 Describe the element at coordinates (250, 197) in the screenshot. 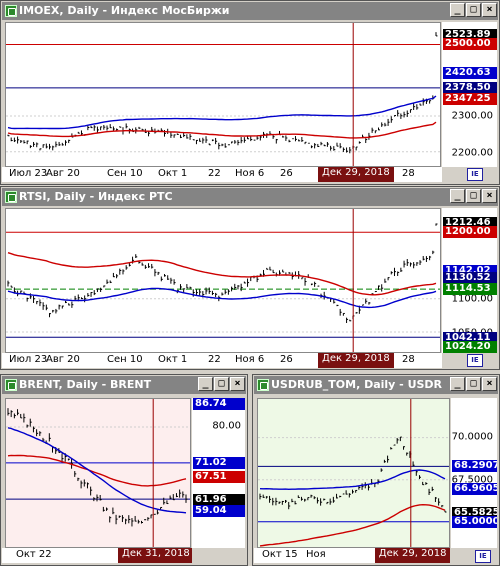

I see `title-bar: RTSI, Daily - Индекс РТС` at that location.